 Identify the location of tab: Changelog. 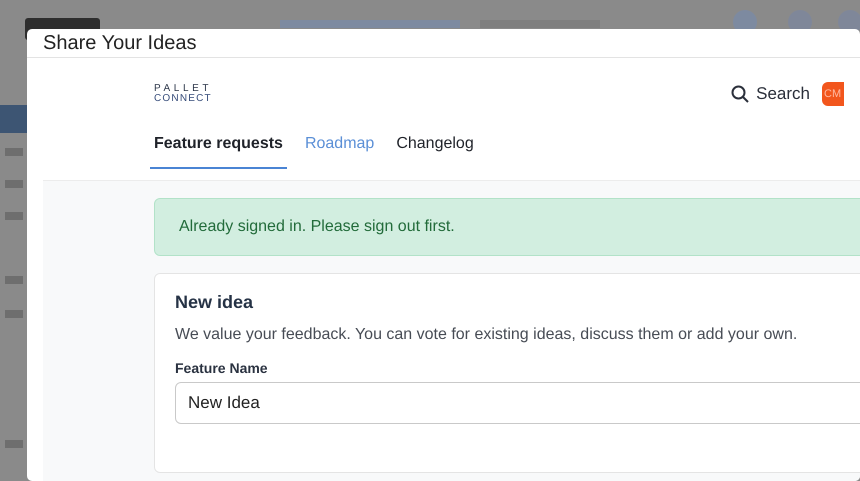
(435, 150).